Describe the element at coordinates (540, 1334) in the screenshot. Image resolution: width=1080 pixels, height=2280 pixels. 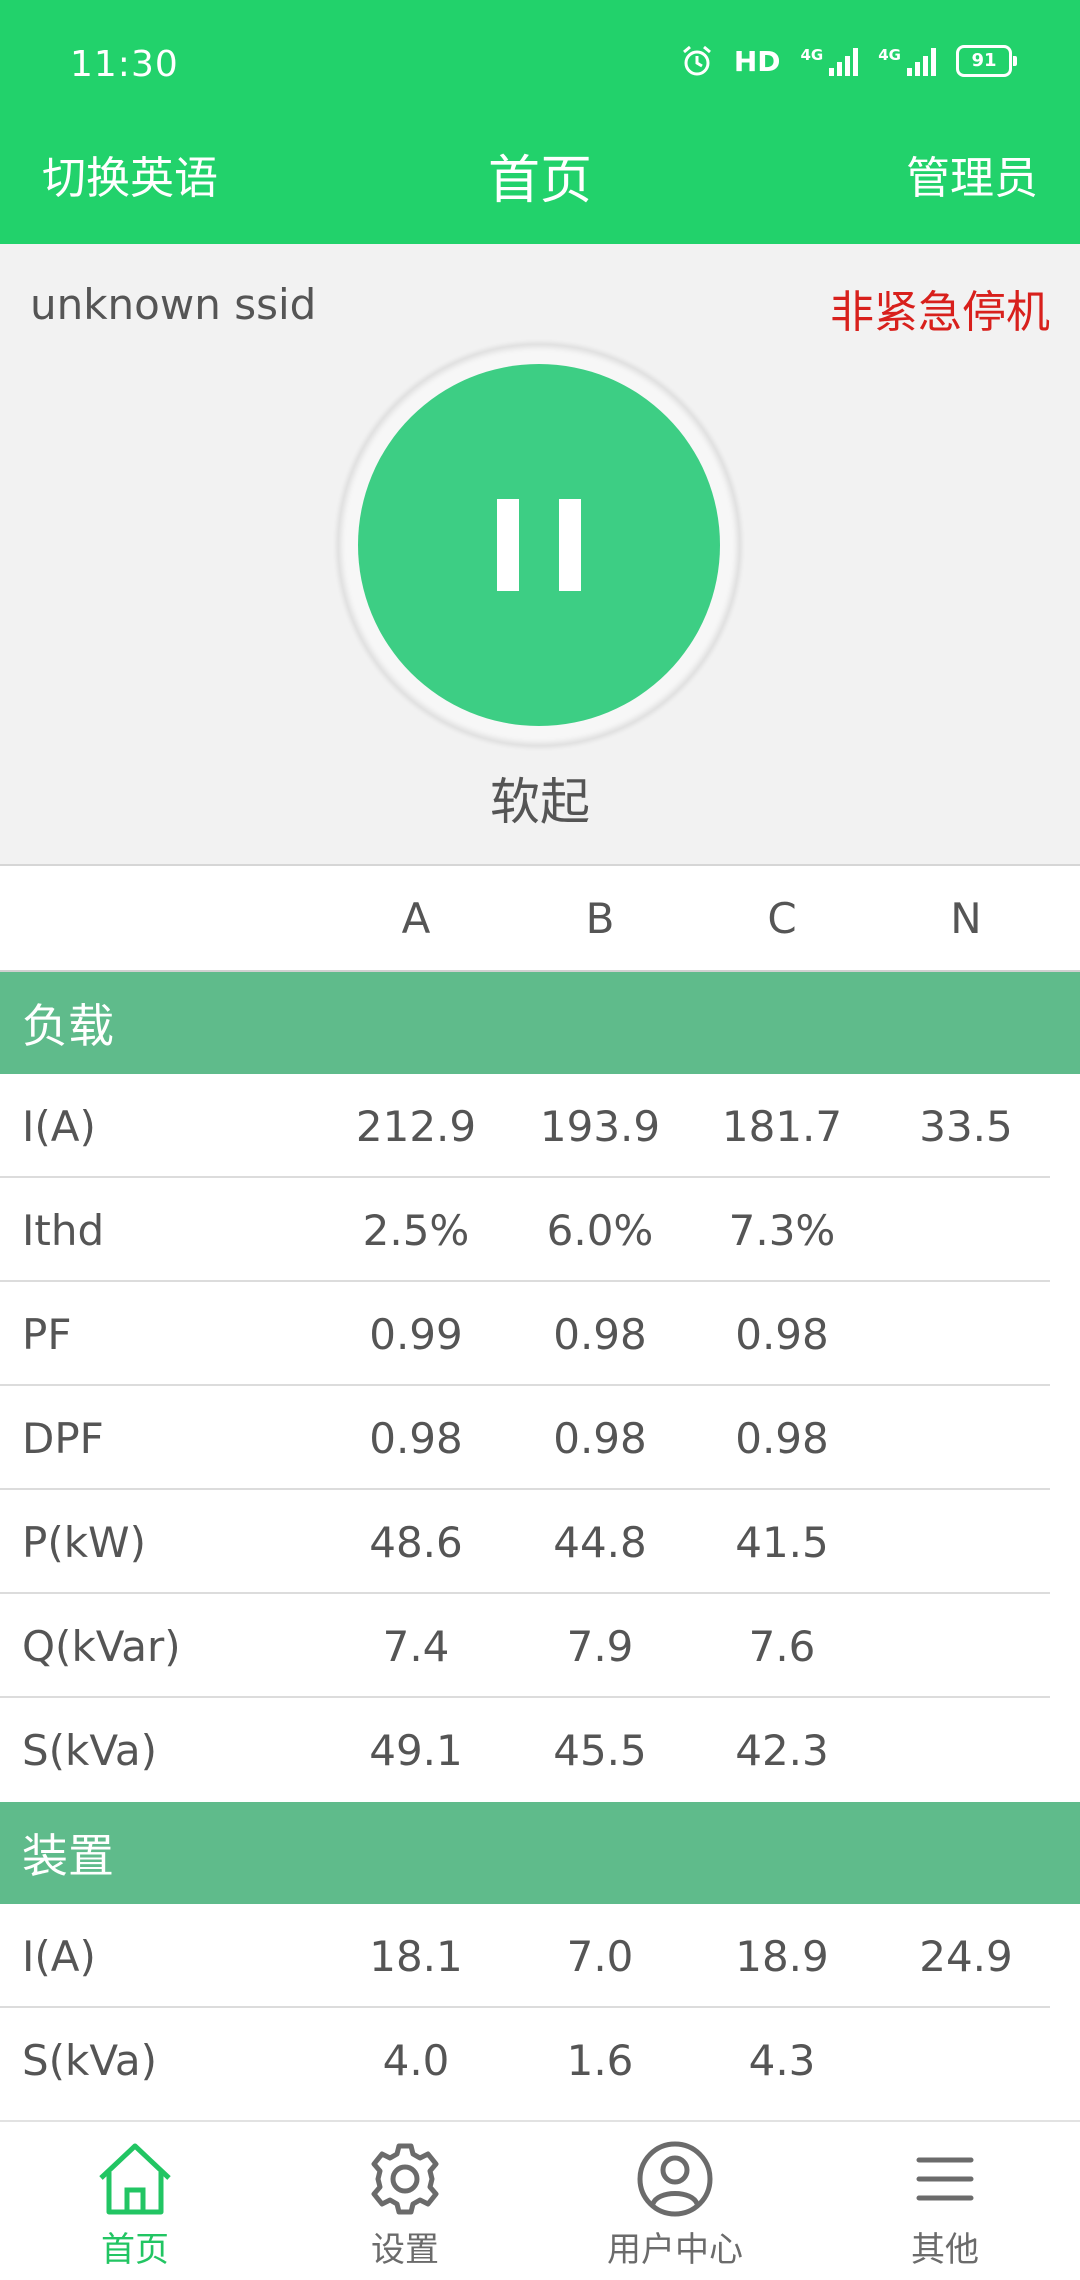
I see `table-row: PF 0.99 0.98 0.98` at that location.